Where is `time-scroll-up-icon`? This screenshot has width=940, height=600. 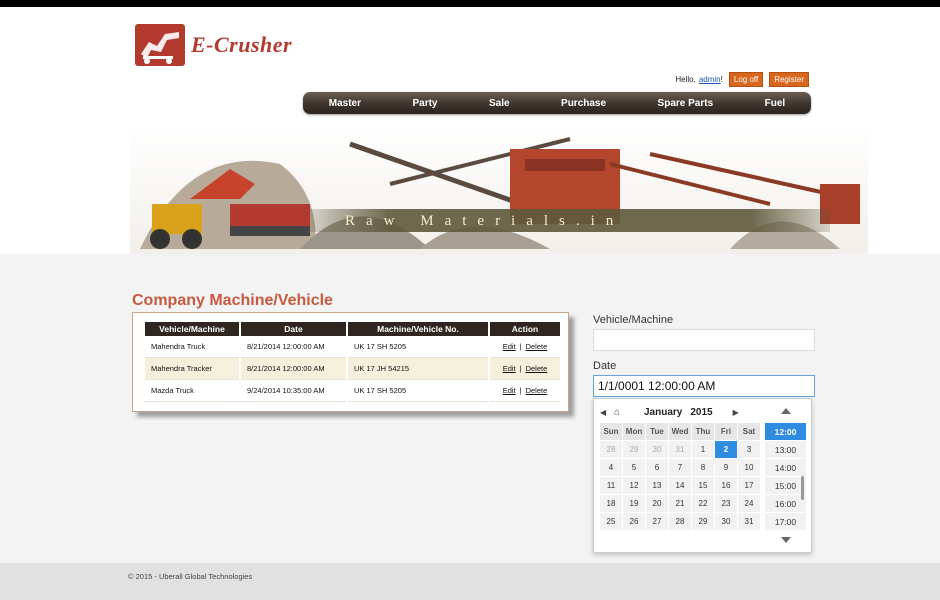 time-scroll-up-icon is located at coordinates (786, 411).